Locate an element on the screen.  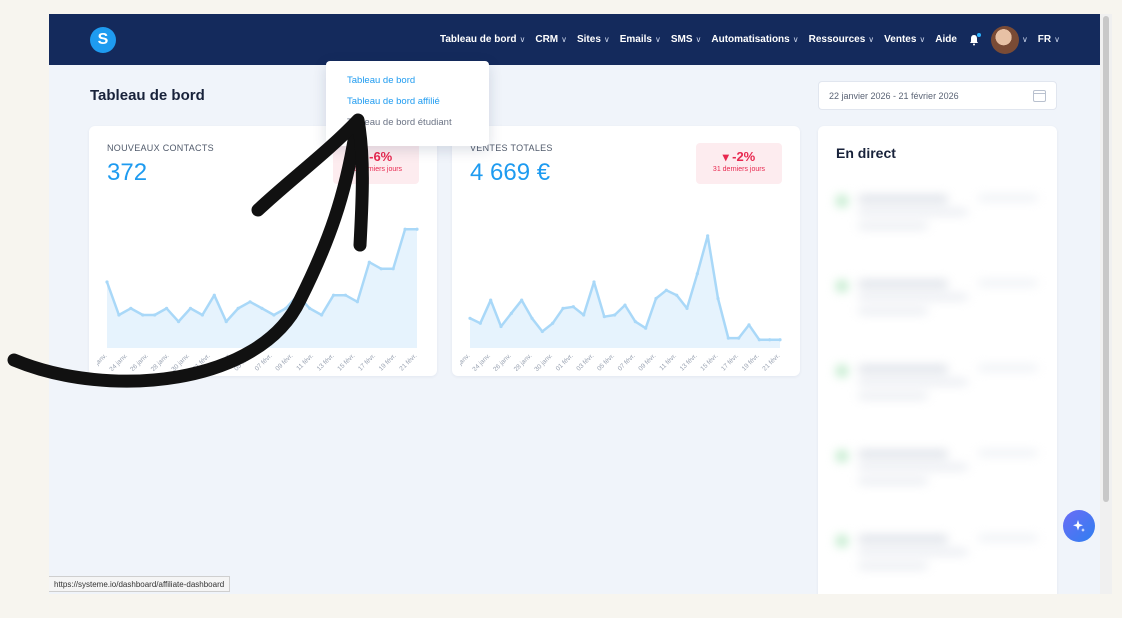
calendar-icon is located at coordinates (1039, 95).